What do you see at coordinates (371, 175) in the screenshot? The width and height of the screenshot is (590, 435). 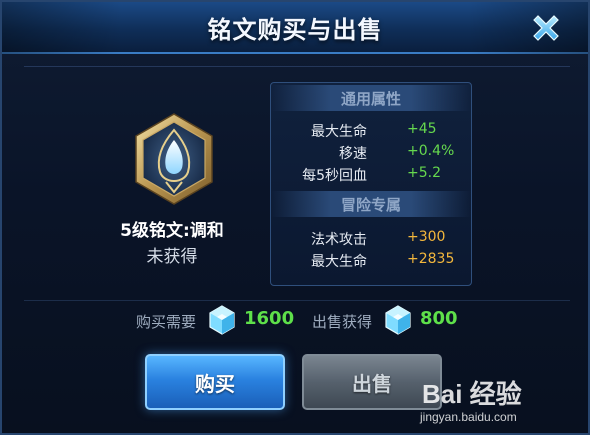 I see `attribute-row: 每5秒回血 +5.2` at bounding box center [371, 175].